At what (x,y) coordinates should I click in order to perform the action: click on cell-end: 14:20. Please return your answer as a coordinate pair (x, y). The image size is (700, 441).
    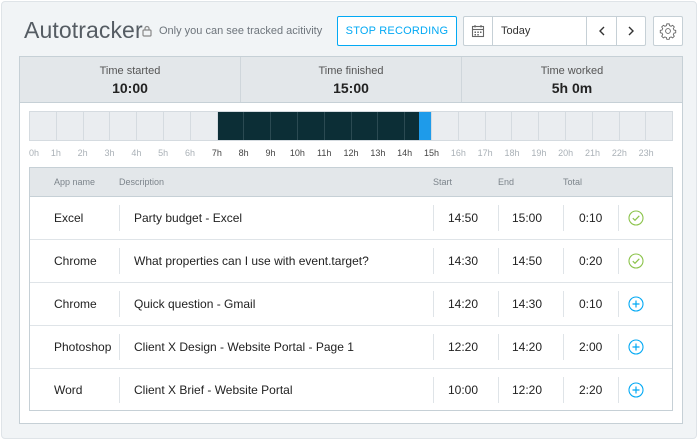
    Looking at the image, I should click on (527, 347).